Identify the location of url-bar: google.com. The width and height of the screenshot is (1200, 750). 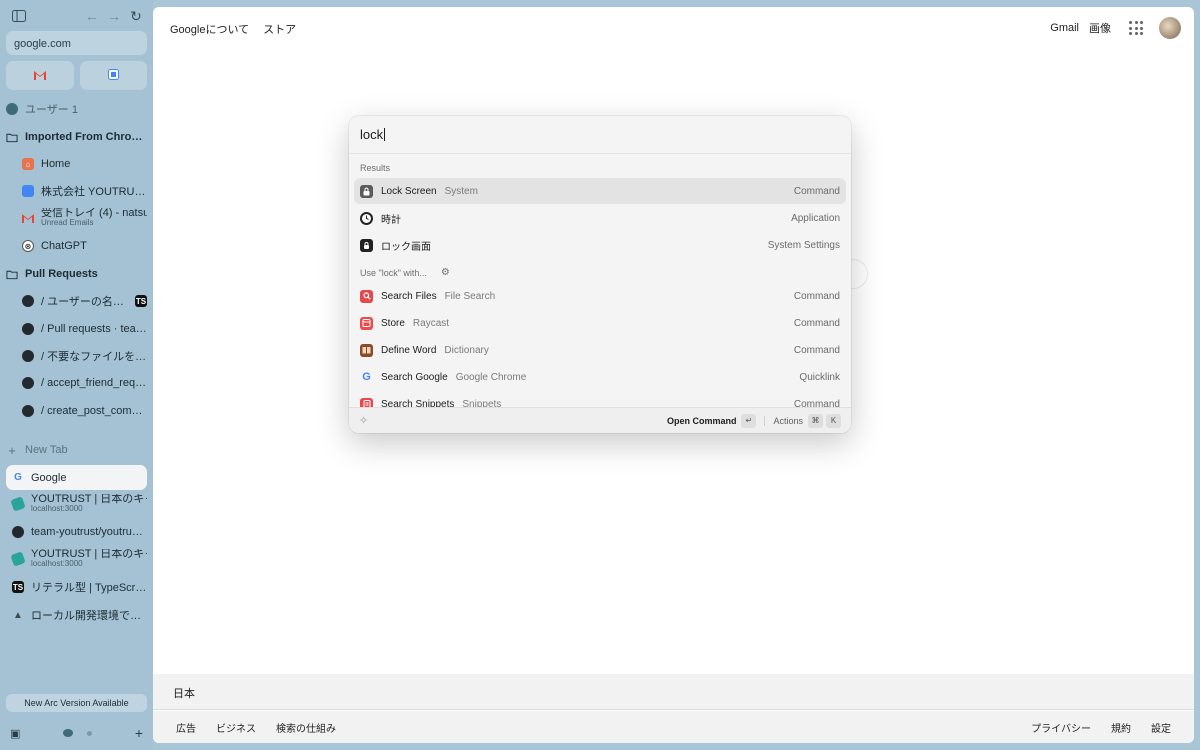
(76, 43).